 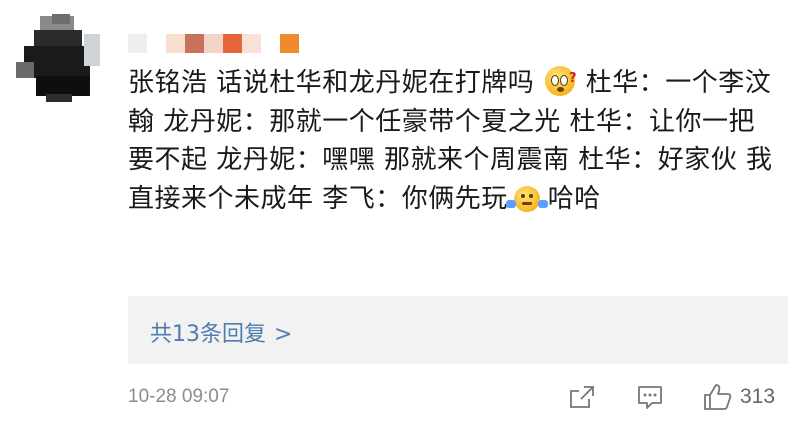 I want to click on timestamp: 10-28 09:07, so click(x=179, y=396).